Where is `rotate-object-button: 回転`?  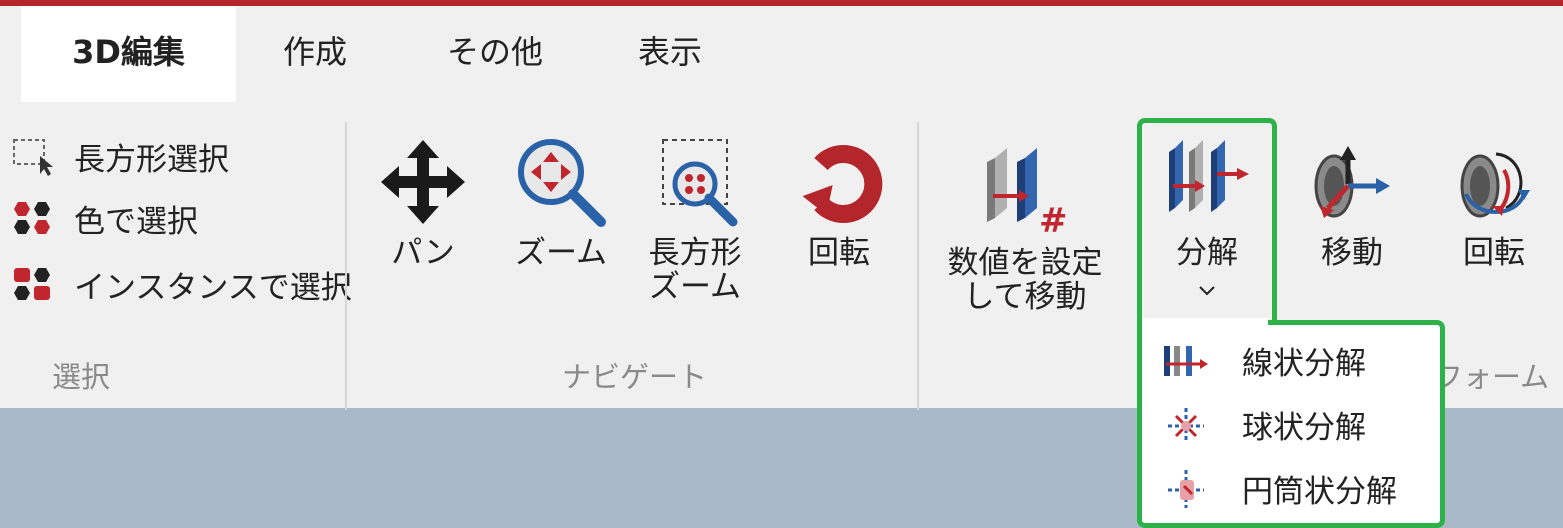
rotate-object-button: 回転 is located at coordinates (1494, 203).